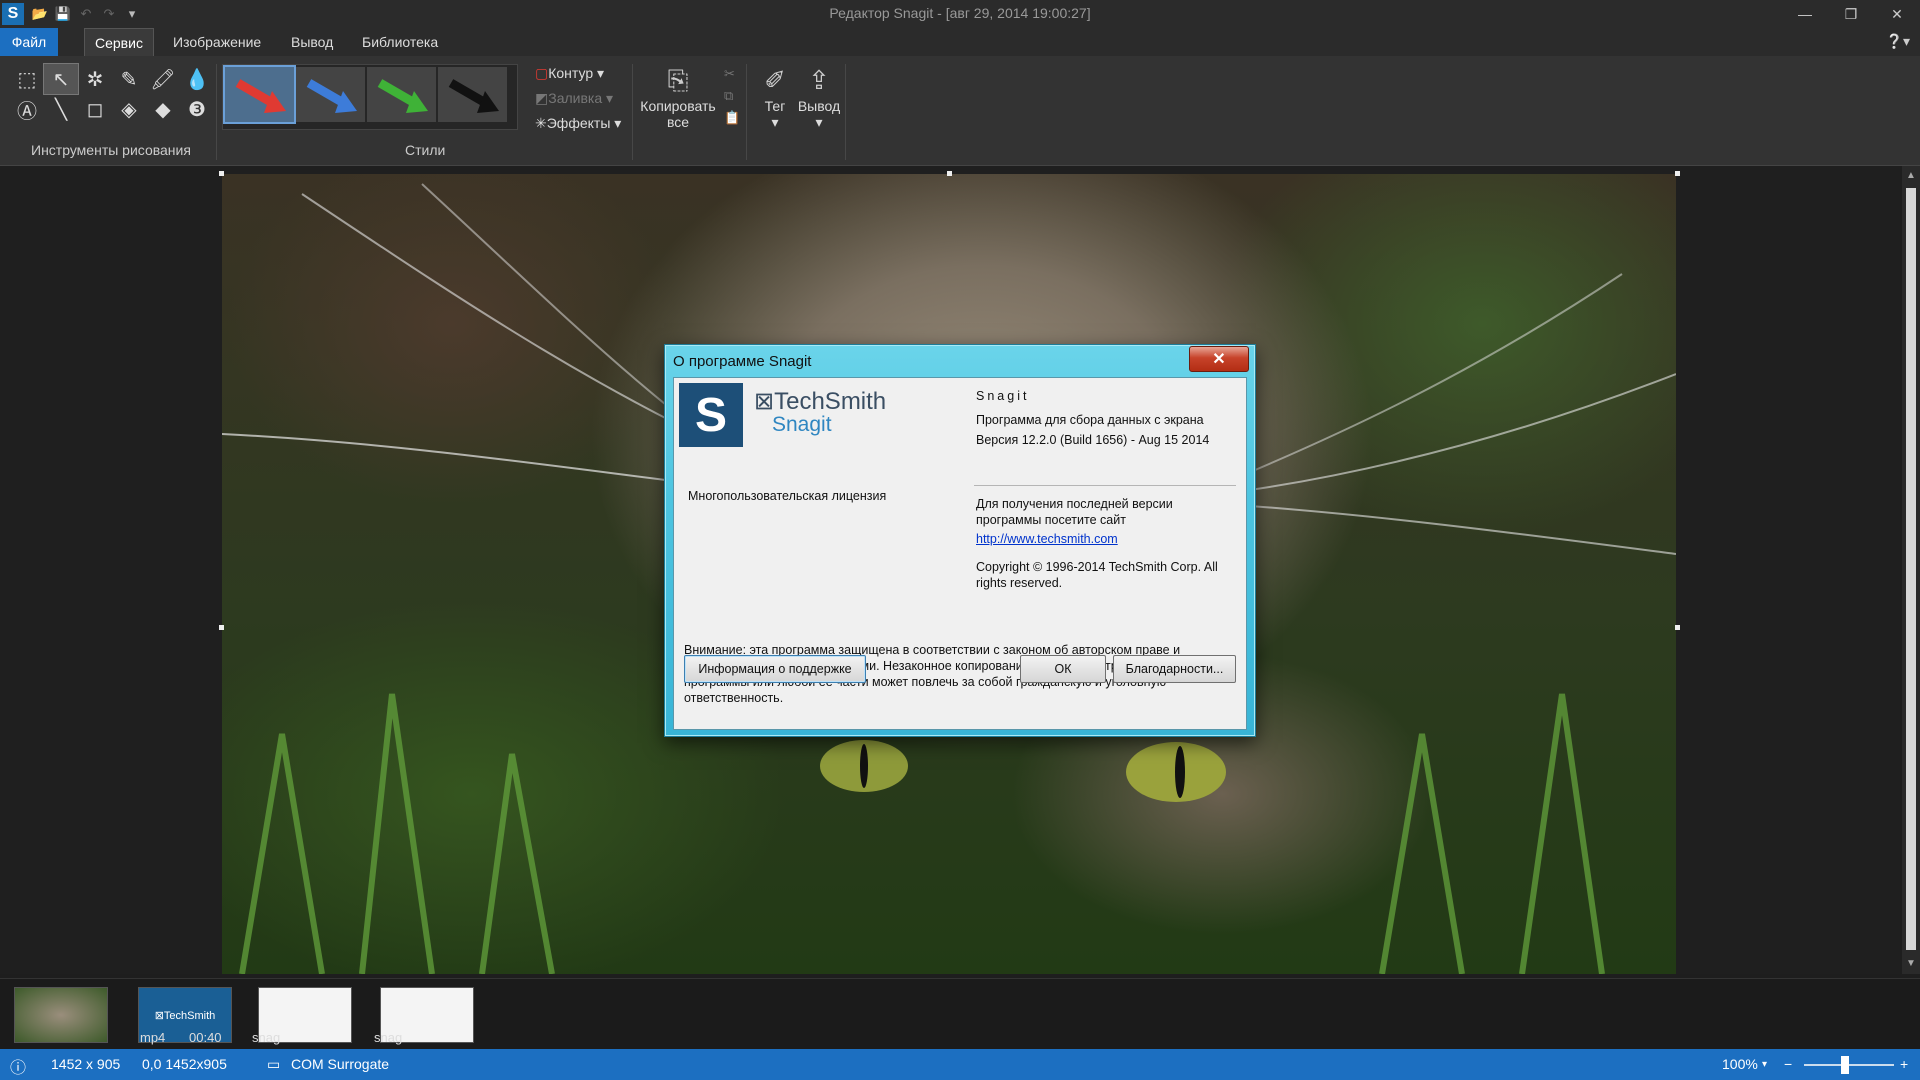  I want to click on open-folder-icon: 📂, so click(40, 14).